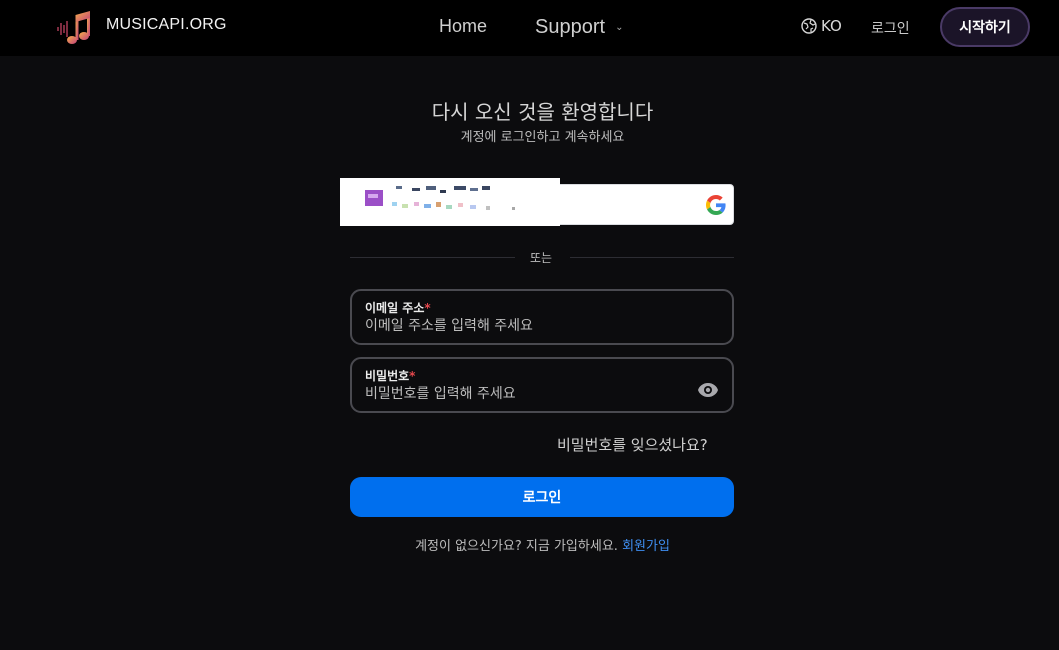 The height and width of the screenshot is (650, 1059). What do you see at coordinates (395, 308) in the screenshot?
I see `email-label-text: 이메일 주소` at bounding box center [395, 308].